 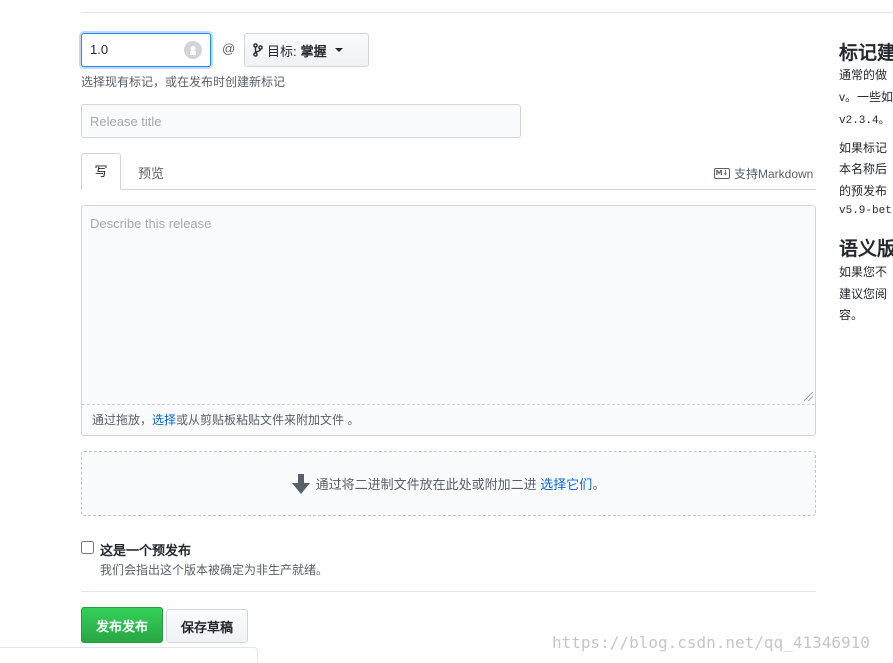 What do you see at coordinates (599, 484) in the screenshot?
I see `binaries-suffix: 。` at bounding box center [599, 484].